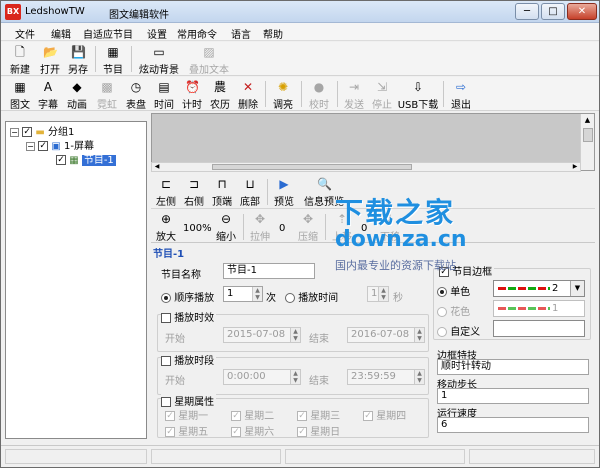  Describe the element at coordinates (386, 335) in the screenshot. I see `end-date-input: 2016-07-08 ▲ ▼` at that location.